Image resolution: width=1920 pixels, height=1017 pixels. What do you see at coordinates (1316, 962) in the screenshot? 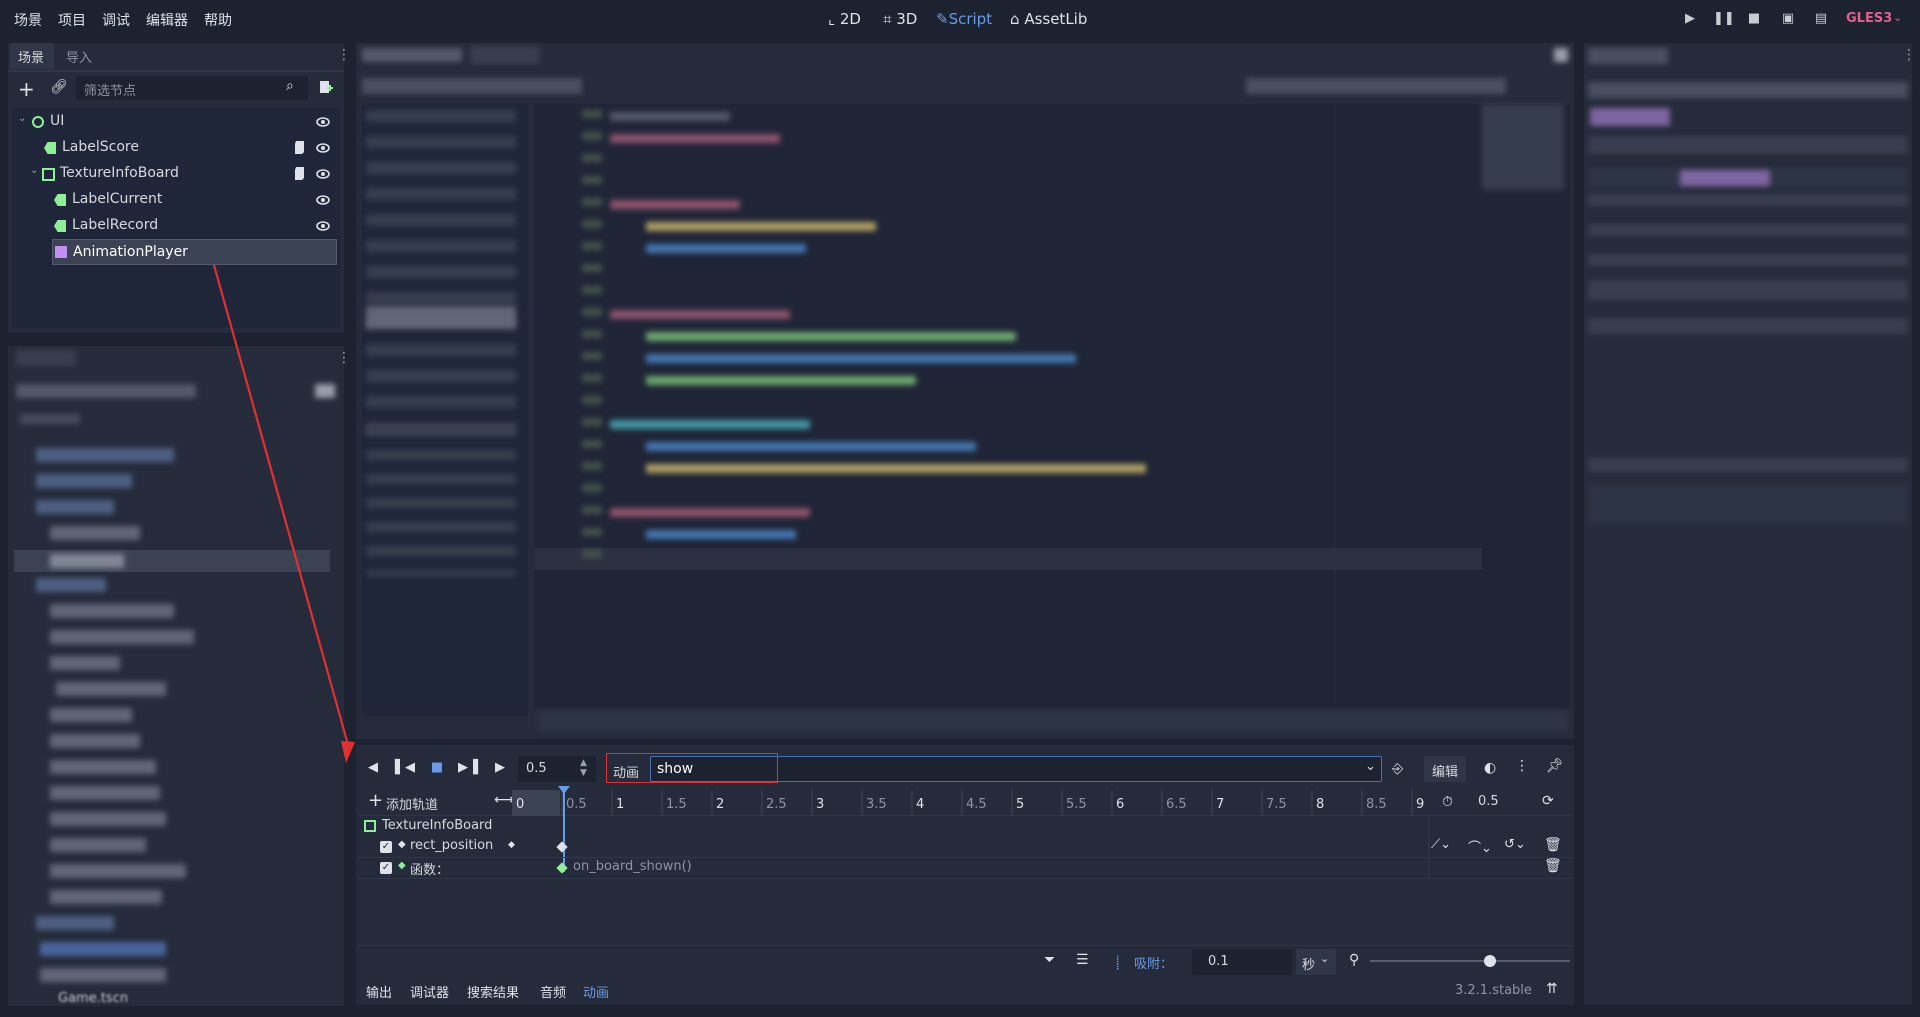
I see `snap-unit-select: 秒 ⌄` at bounding box center [1316, 962].